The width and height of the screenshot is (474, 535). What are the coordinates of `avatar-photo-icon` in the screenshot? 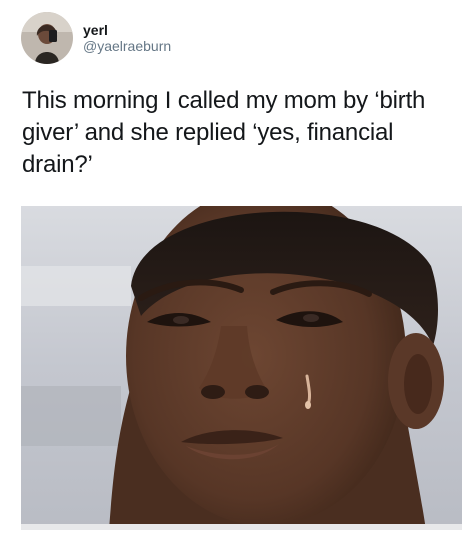 It's located at (47, 38).